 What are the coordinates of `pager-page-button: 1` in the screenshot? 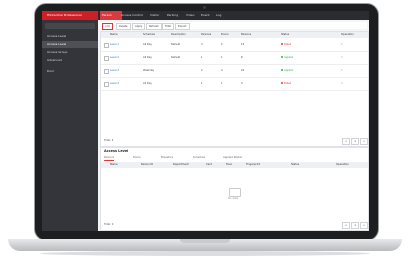 It's located at (355, 141).